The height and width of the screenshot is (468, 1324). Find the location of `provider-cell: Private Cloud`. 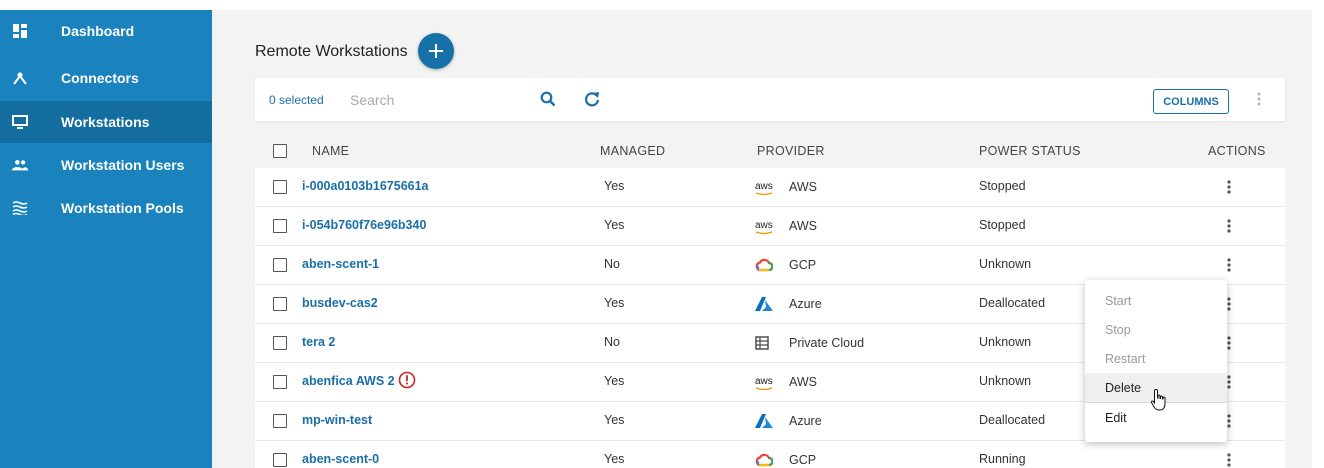

provider-cell: Private Cloud is located at coordinates (809, 343).